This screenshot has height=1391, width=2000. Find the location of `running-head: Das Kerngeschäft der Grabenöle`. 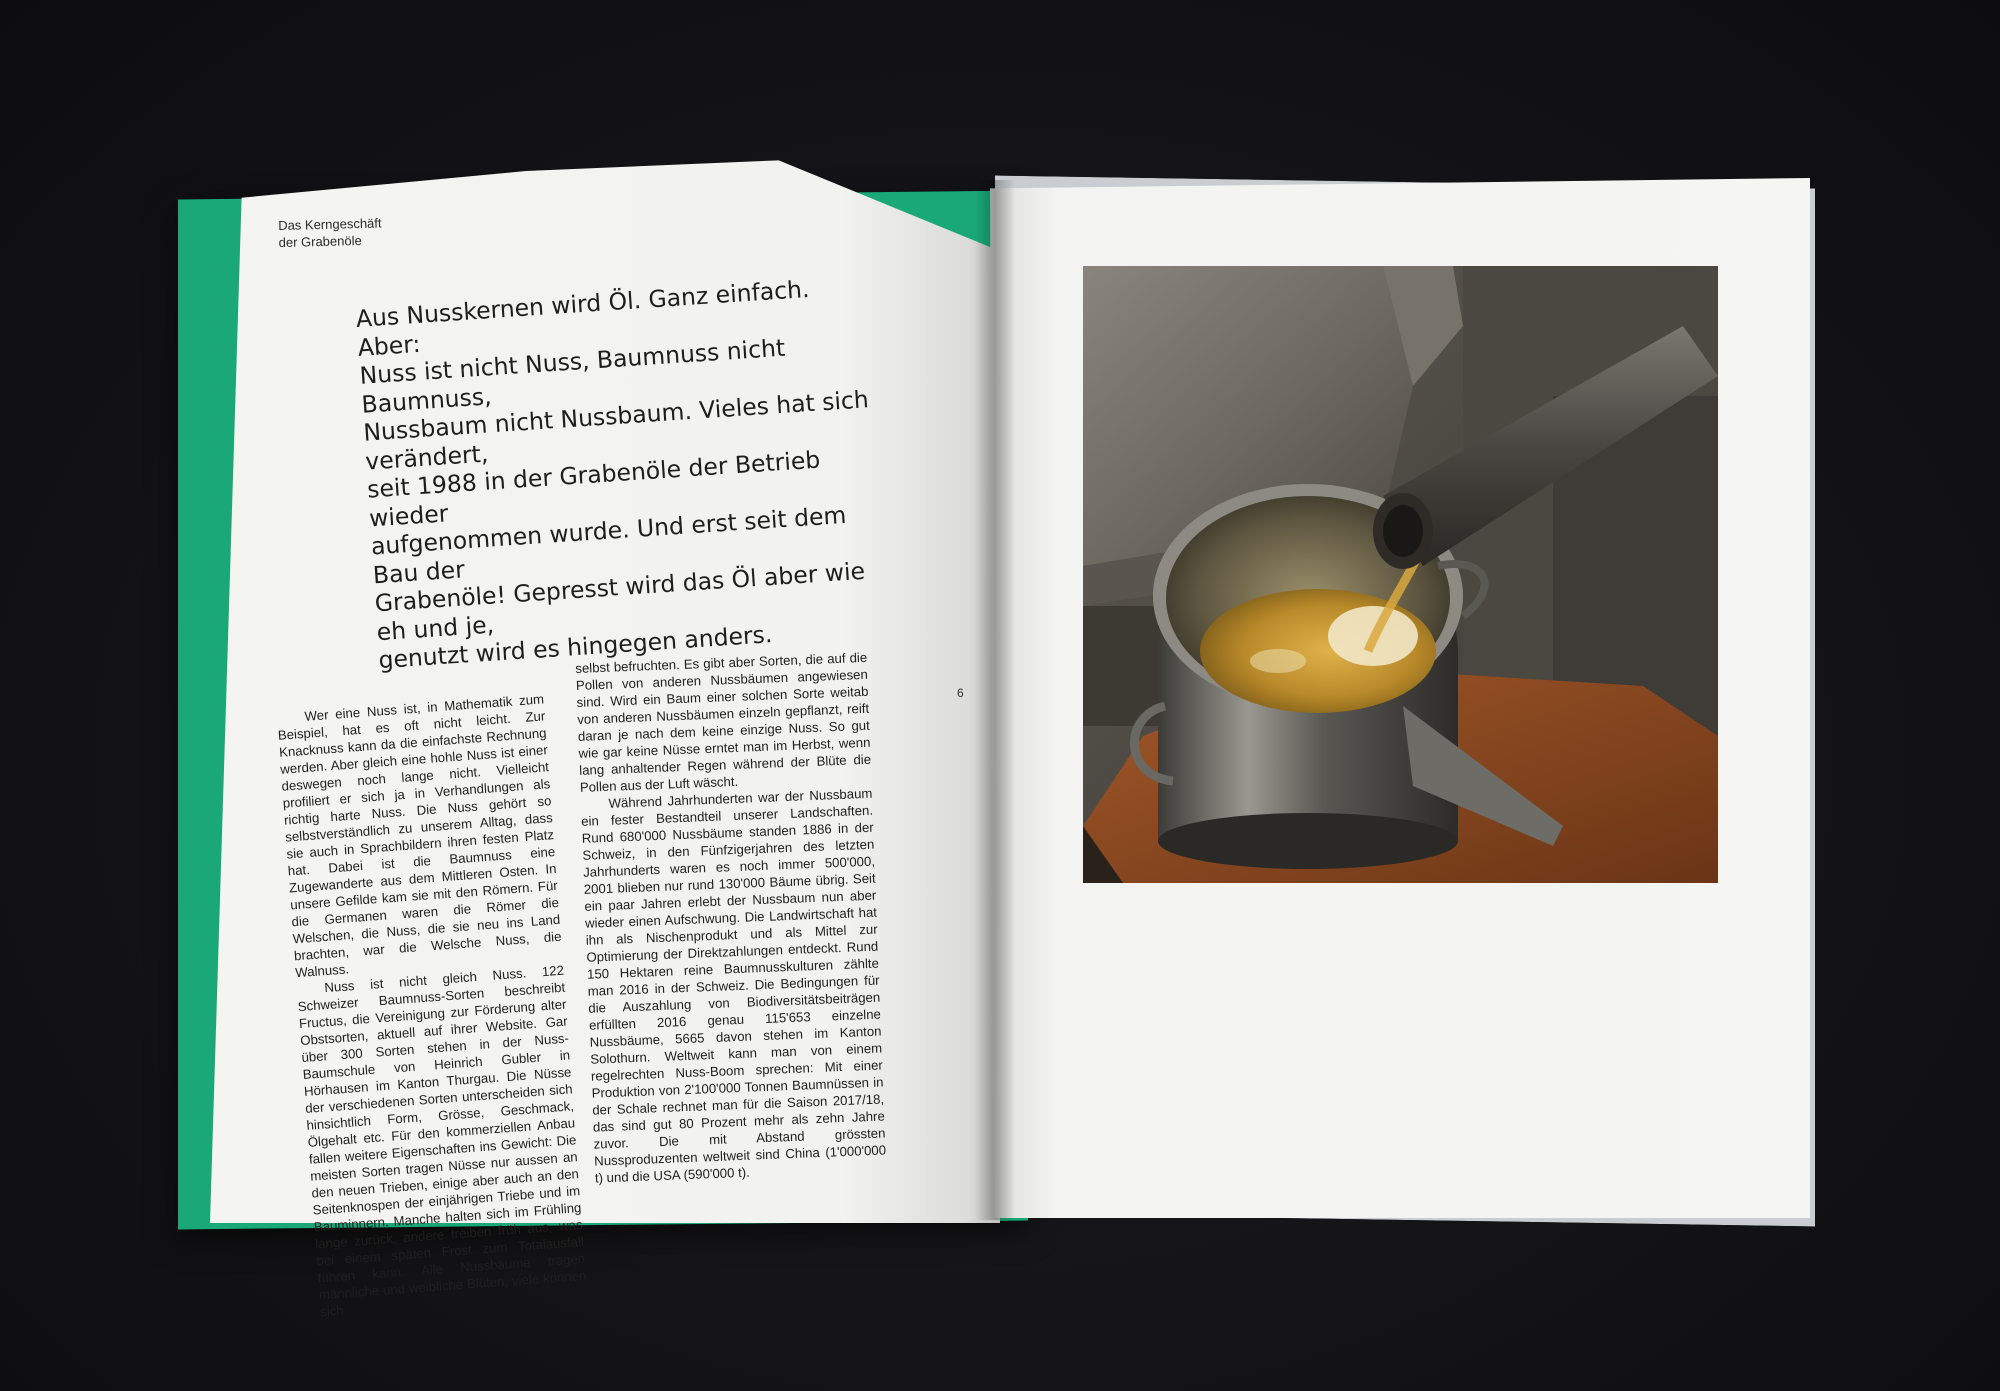

running-head: Das Kerngeschäft der Grabenöle is located at coordinates (330, 232).